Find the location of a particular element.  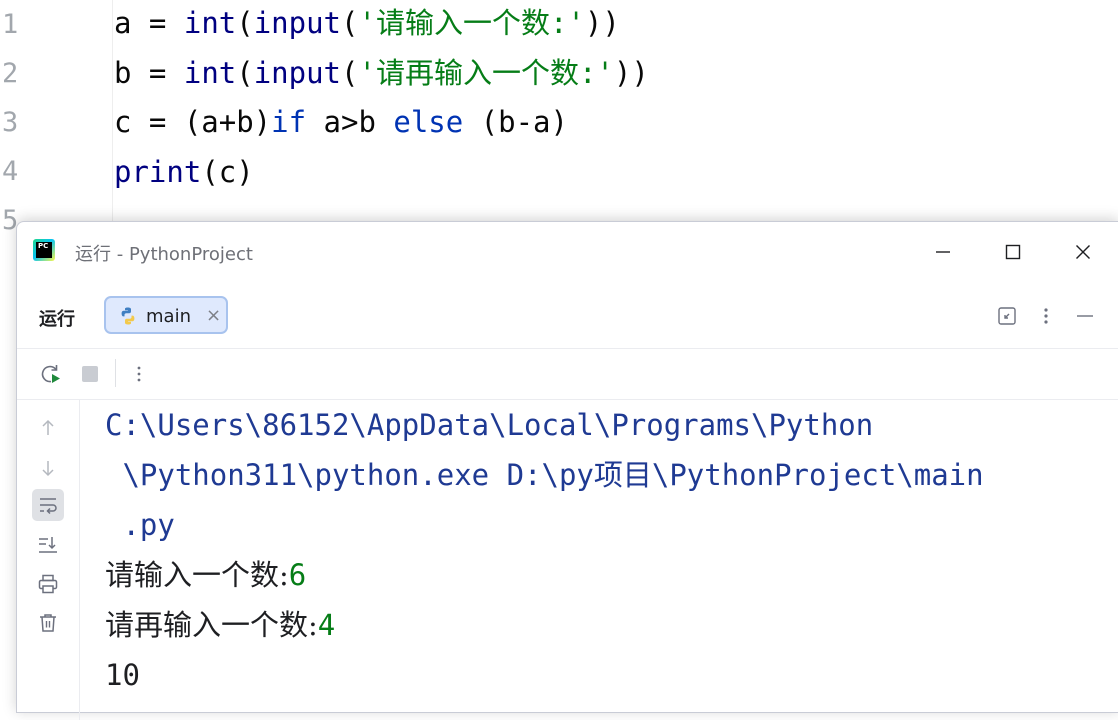

window-titlebar: PC 运行 - PythonProject is located at coordinates (567, 251).